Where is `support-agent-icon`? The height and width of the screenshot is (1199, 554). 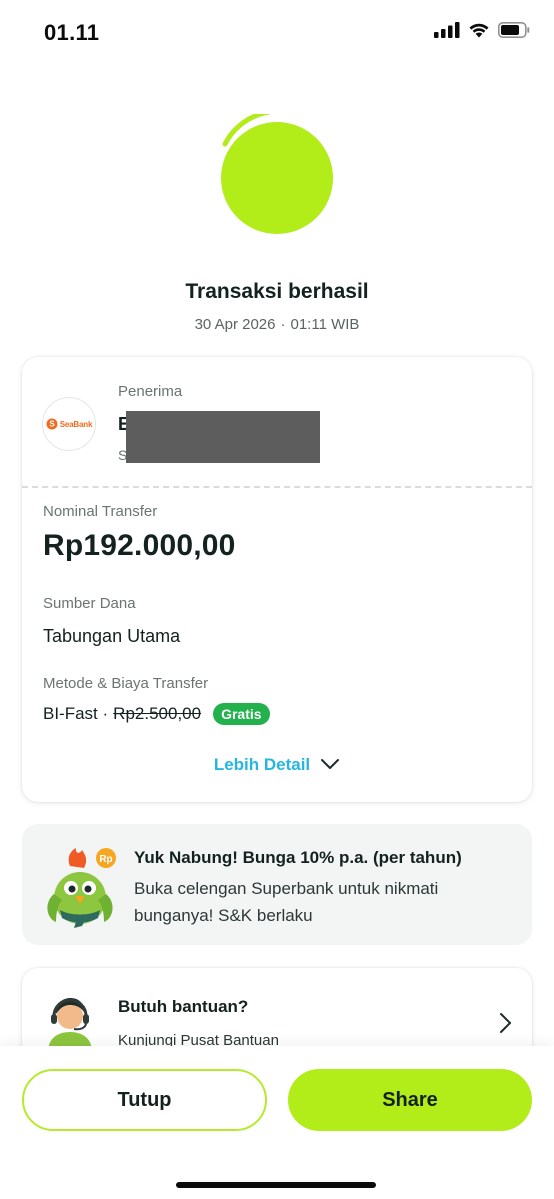
support-agent-icon is located at coordinates (70, 1022).